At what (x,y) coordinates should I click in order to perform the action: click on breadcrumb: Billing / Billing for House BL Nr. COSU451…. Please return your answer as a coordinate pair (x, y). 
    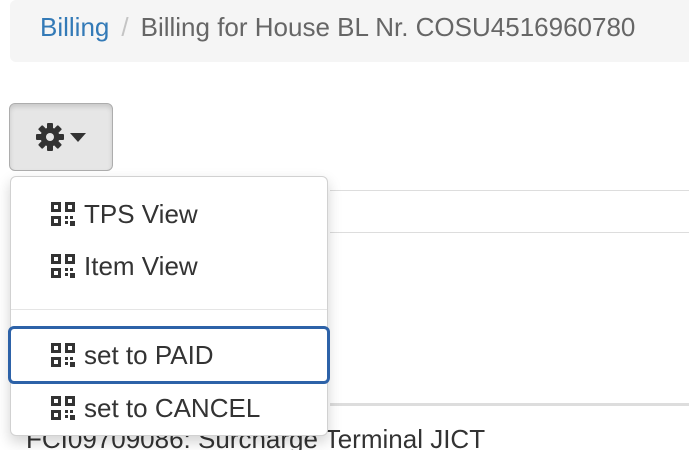
    Looking at the image, I should click on (349, 31).